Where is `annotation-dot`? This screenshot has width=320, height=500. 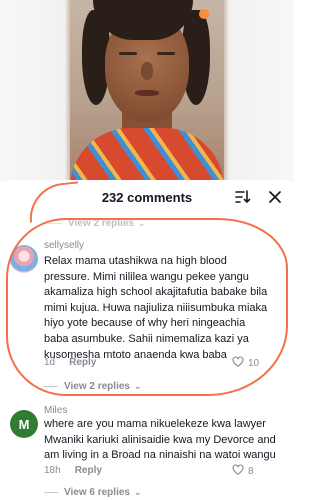
annotation-dot is located at coordinates (204, 14).